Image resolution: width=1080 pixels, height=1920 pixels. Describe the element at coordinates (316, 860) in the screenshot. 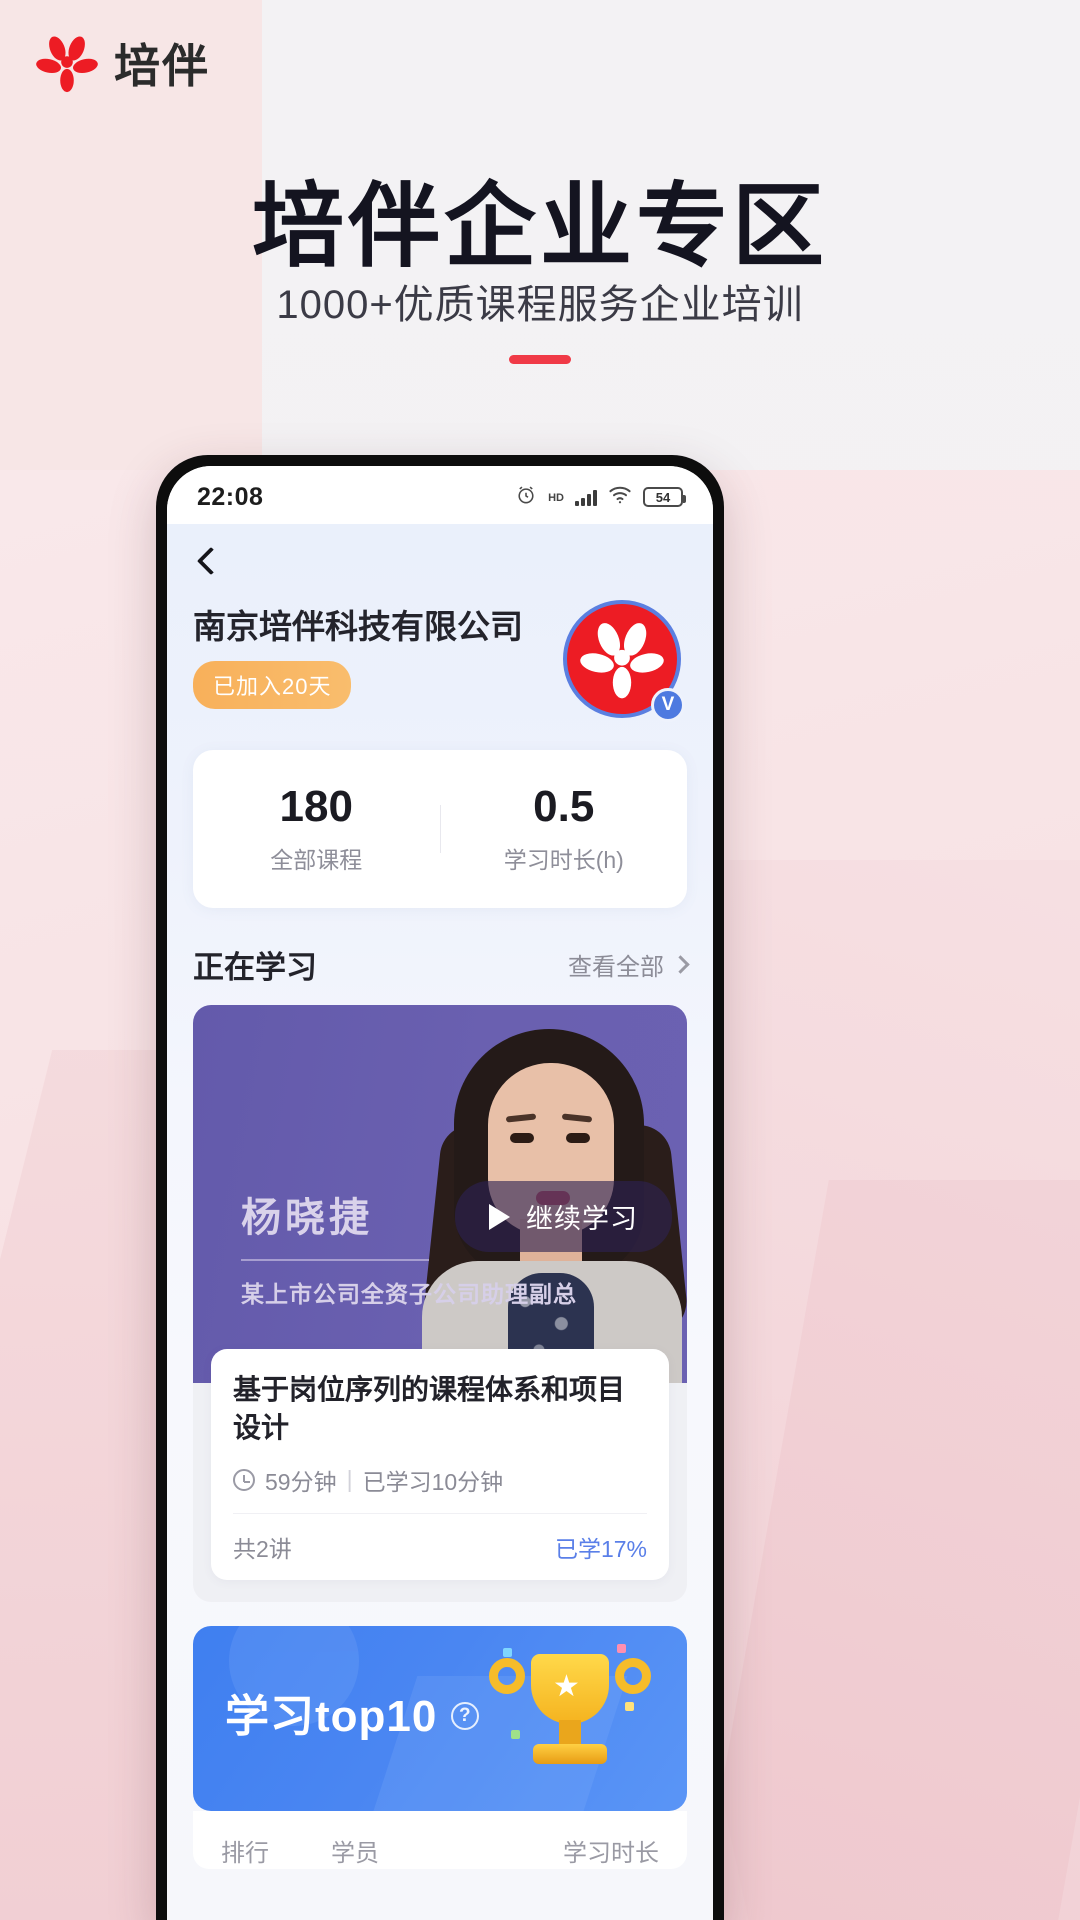

I see `stat-label: 全部课程` at that location.